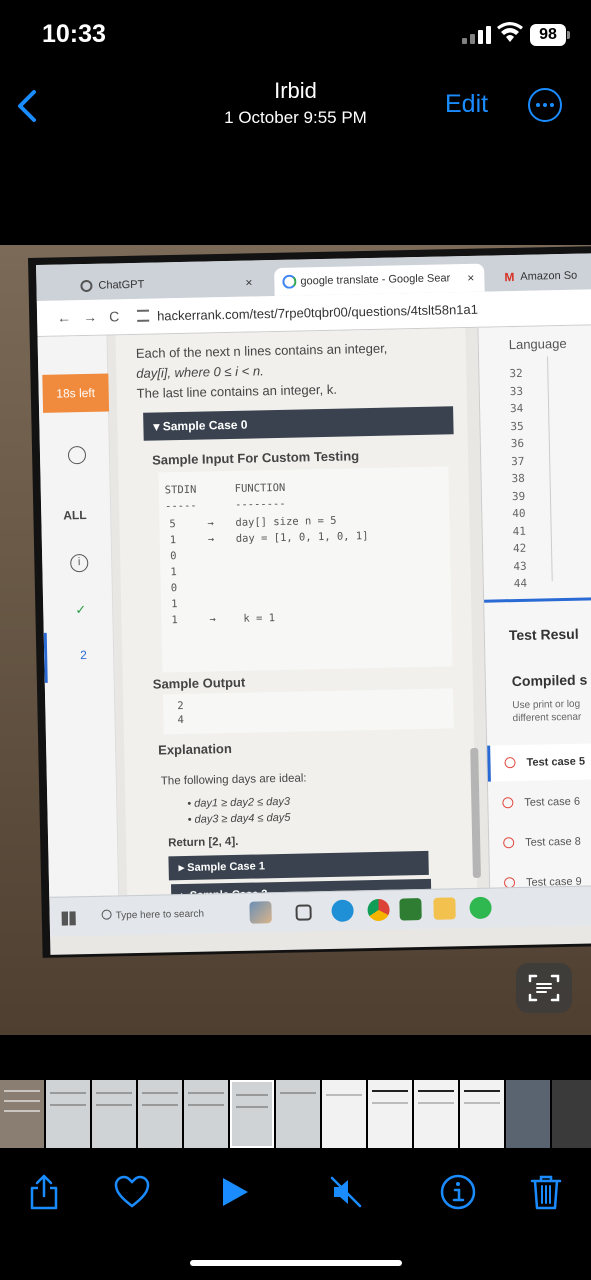 Image resolution: width=591 pixels, height=1280 pixels. I want to click on app-icon, so click(410, 909).